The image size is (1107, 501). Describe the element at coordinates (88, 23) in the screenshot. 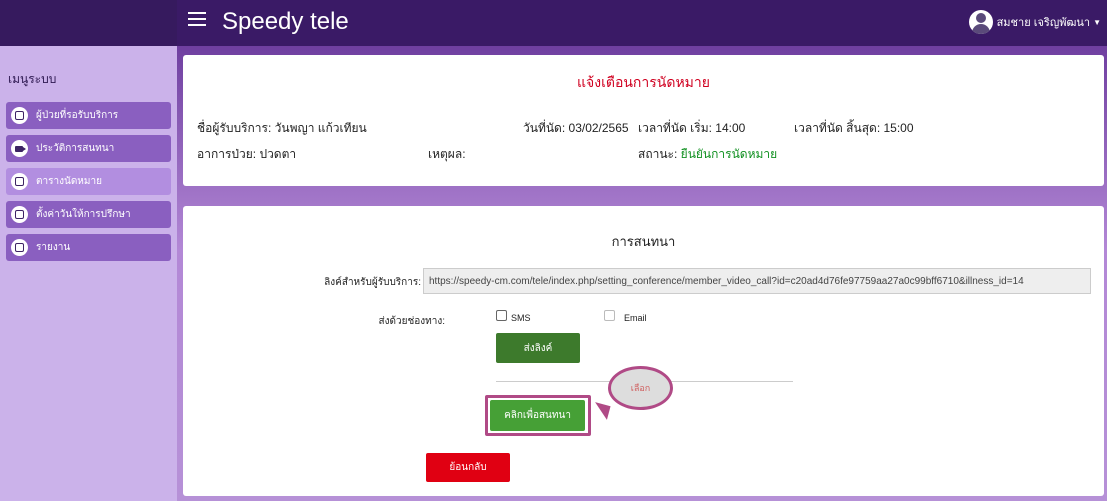

I see `navbar-sidebar-corner` at that location.